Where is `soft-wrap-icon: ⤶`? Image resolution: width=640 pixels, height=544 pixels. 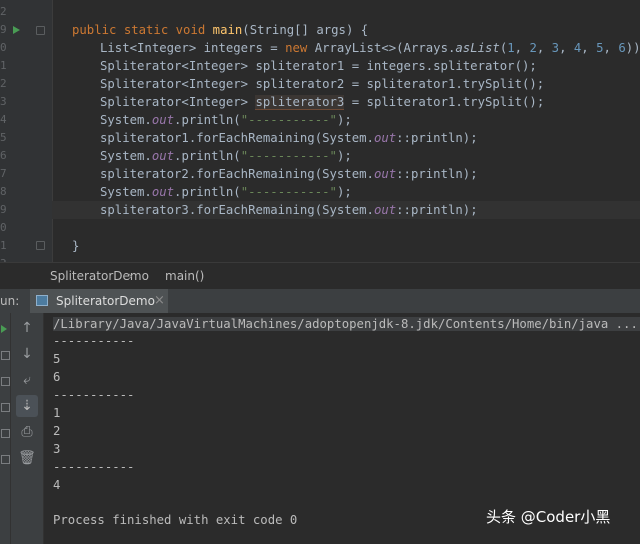 soft-wrap-icon: ⤶ is located at coordinates (27, 380).